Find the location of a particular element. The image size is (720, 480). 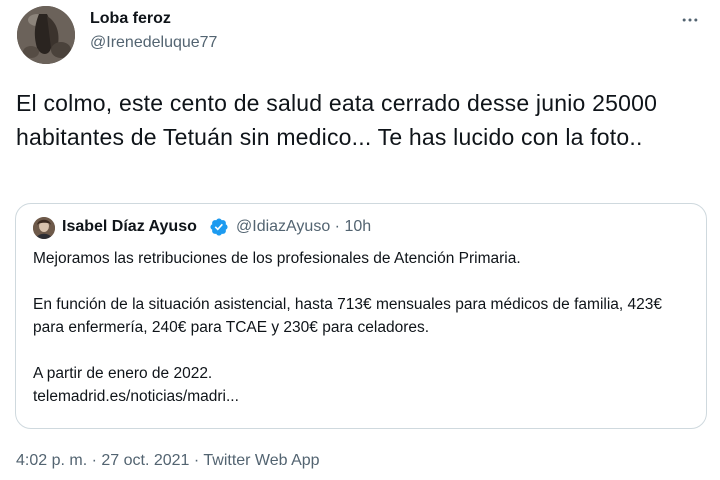

bat-avatar-image is located at coordinates (46, 35).